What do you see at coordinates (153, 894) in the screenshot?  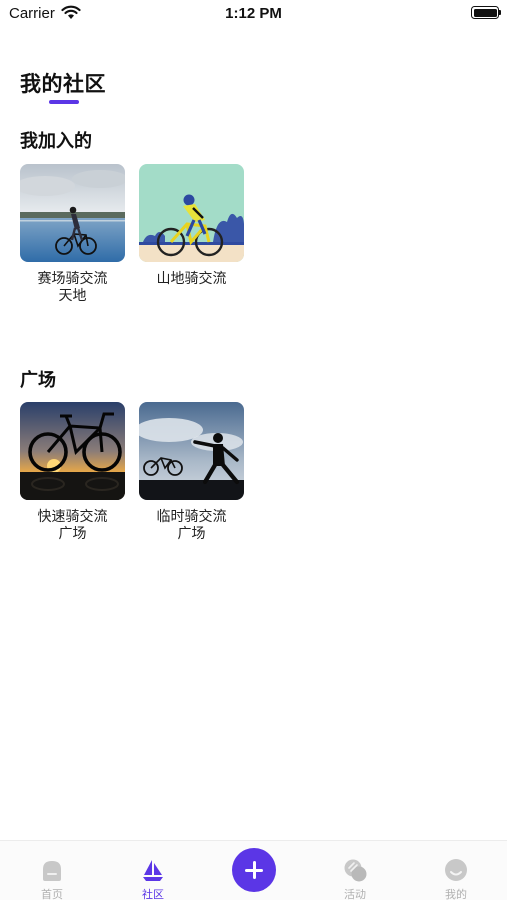 I see `tab-community-label: 社区` at bounding box center [153, 894].